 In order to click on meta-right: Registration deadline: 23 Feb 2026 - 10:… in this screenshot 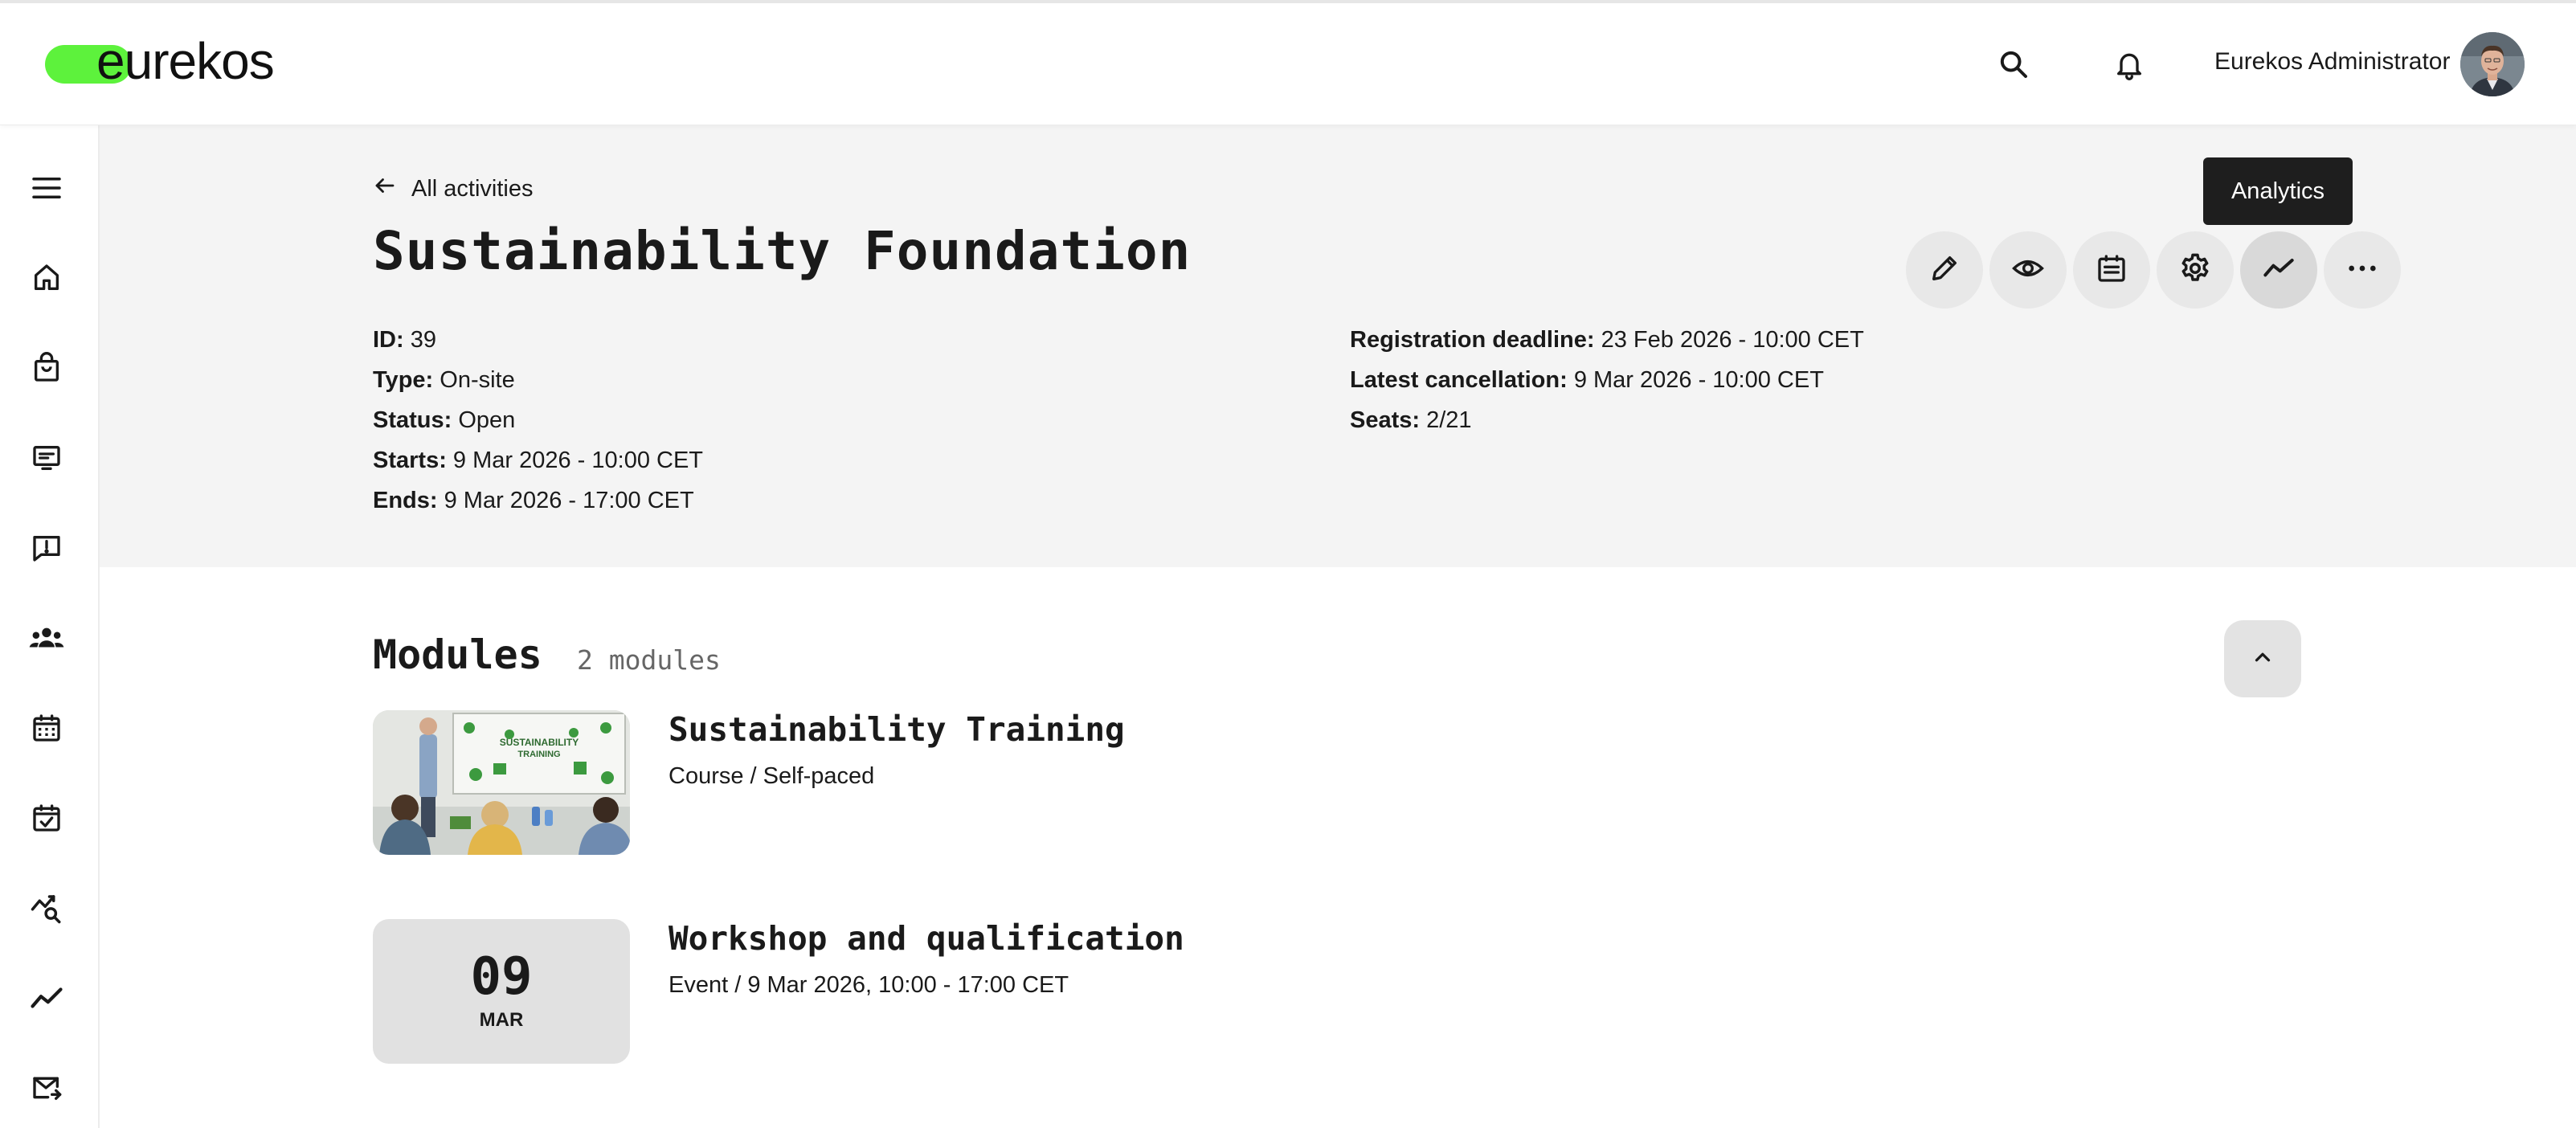, I will do `click(1607, 380)`.